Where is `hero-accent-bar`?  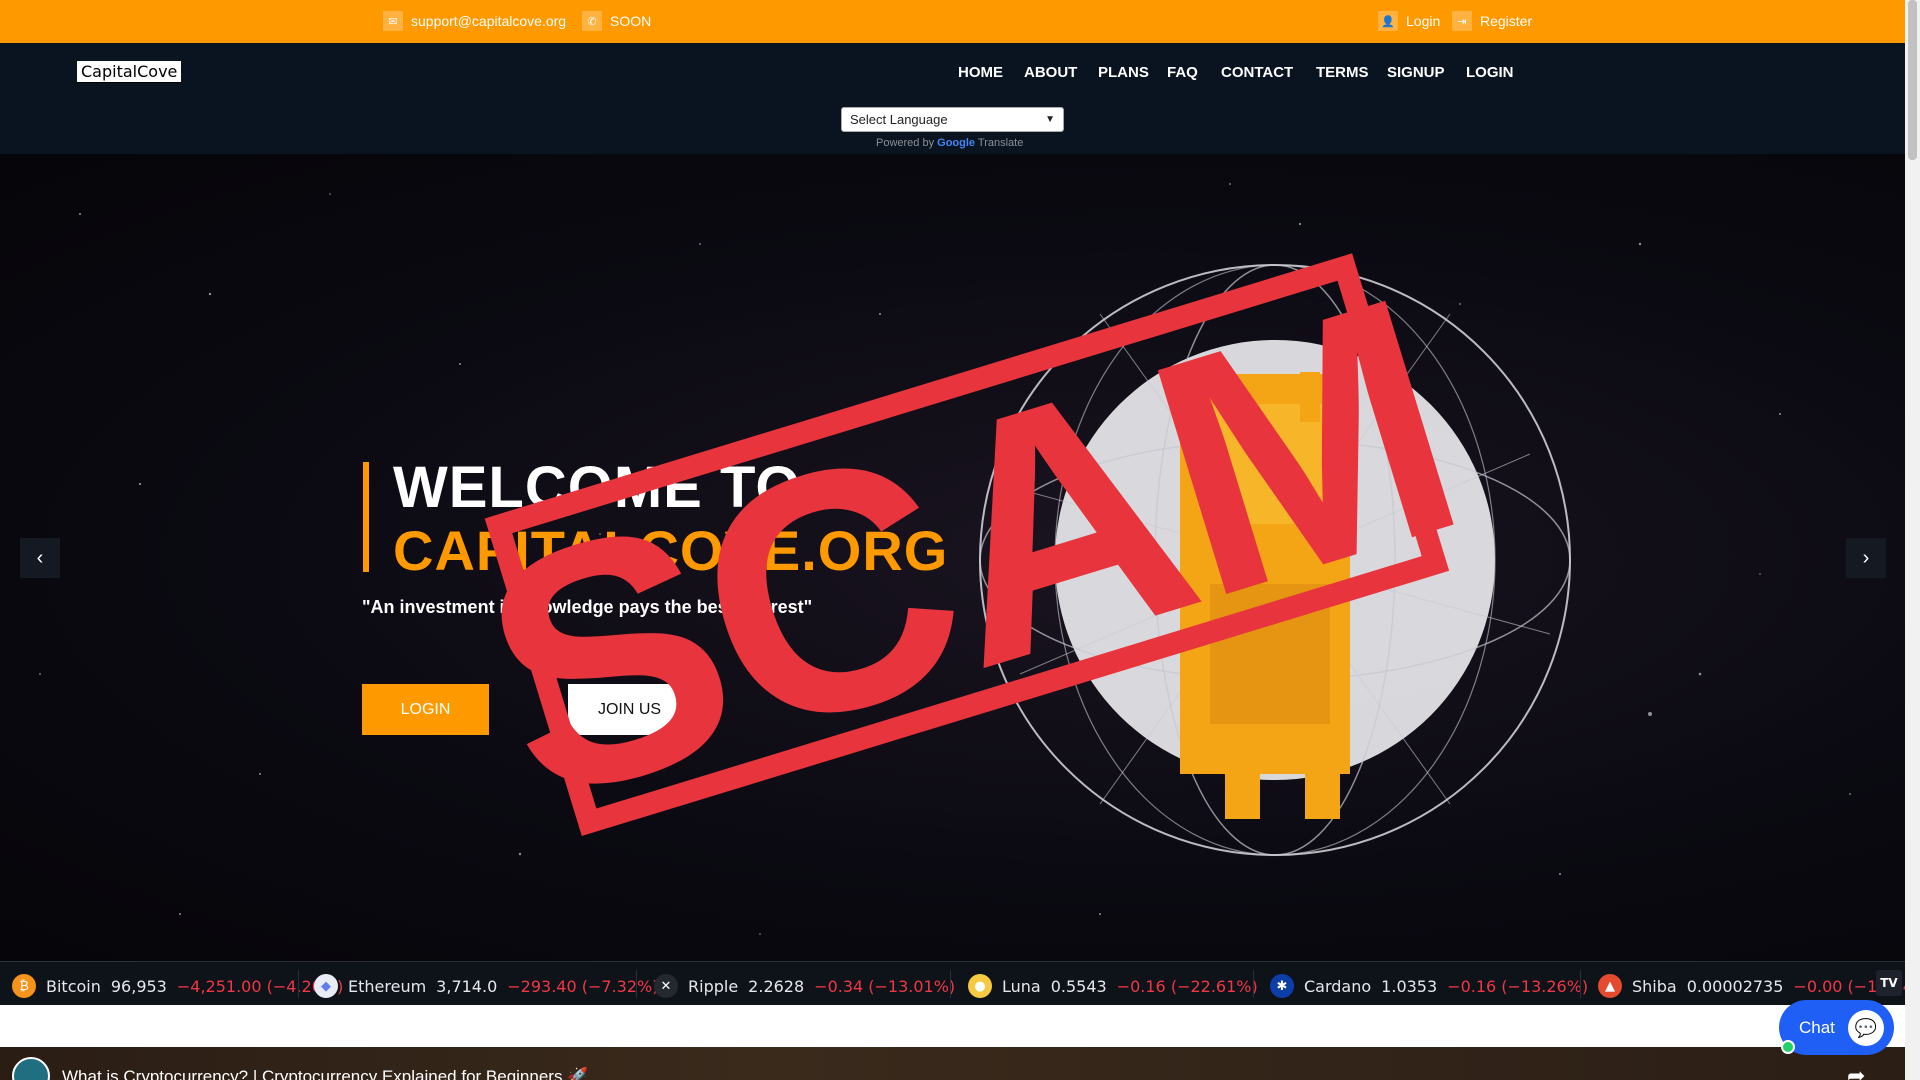 hero-accent-bar is located at coordinates (366, 517).